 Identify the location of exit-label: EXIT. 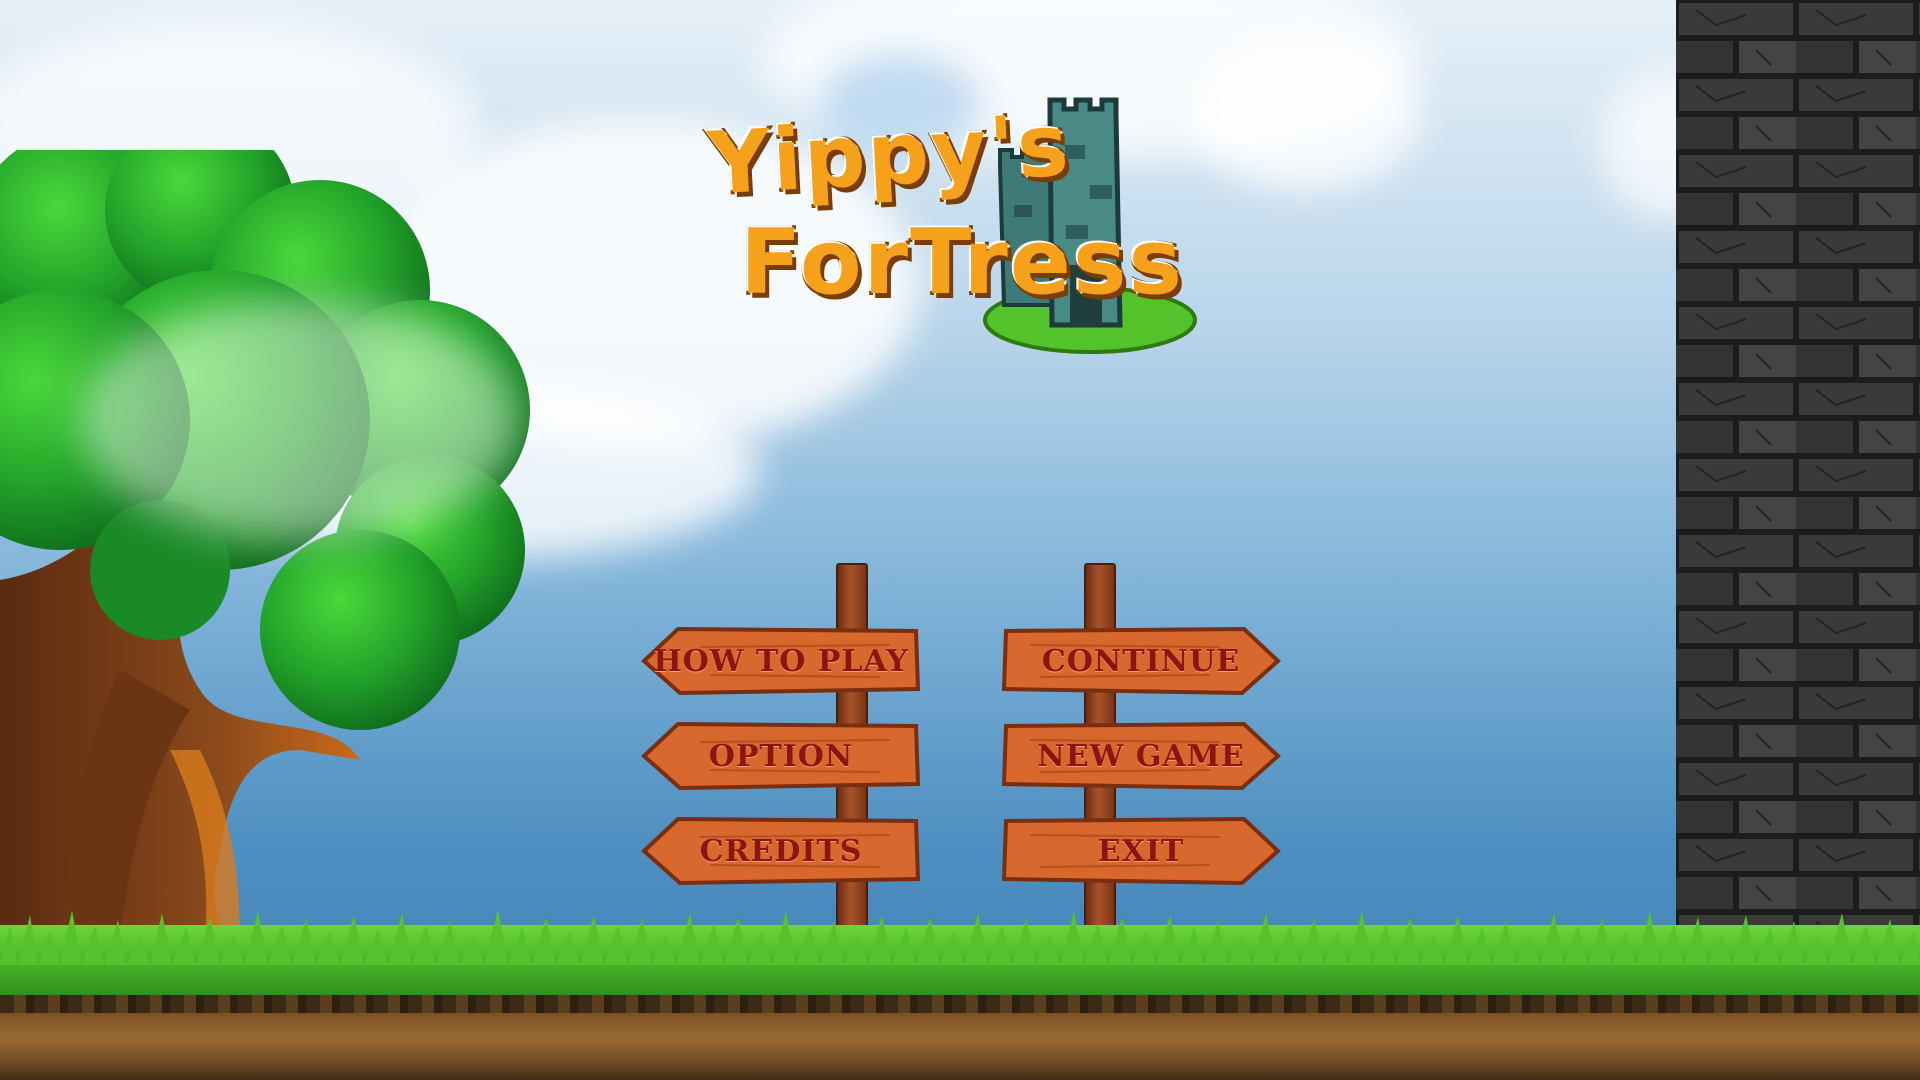
(1141, 851).